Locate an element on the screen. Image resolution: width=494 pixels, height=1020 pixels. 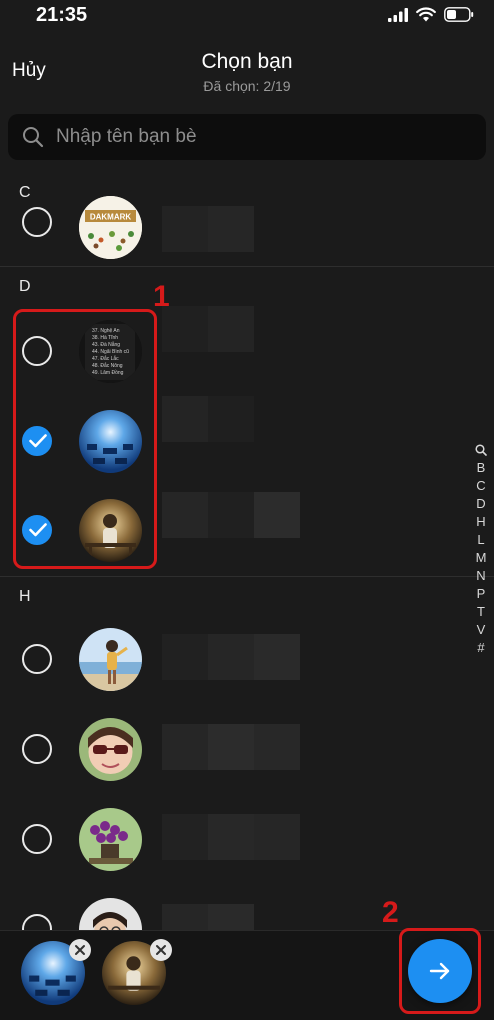
index-letter: P is located at coordinates (481, 594).